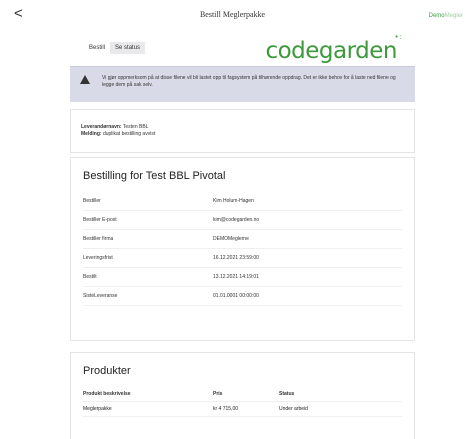  I want to click on product-description: Meglerpakke, so click(97, 409).